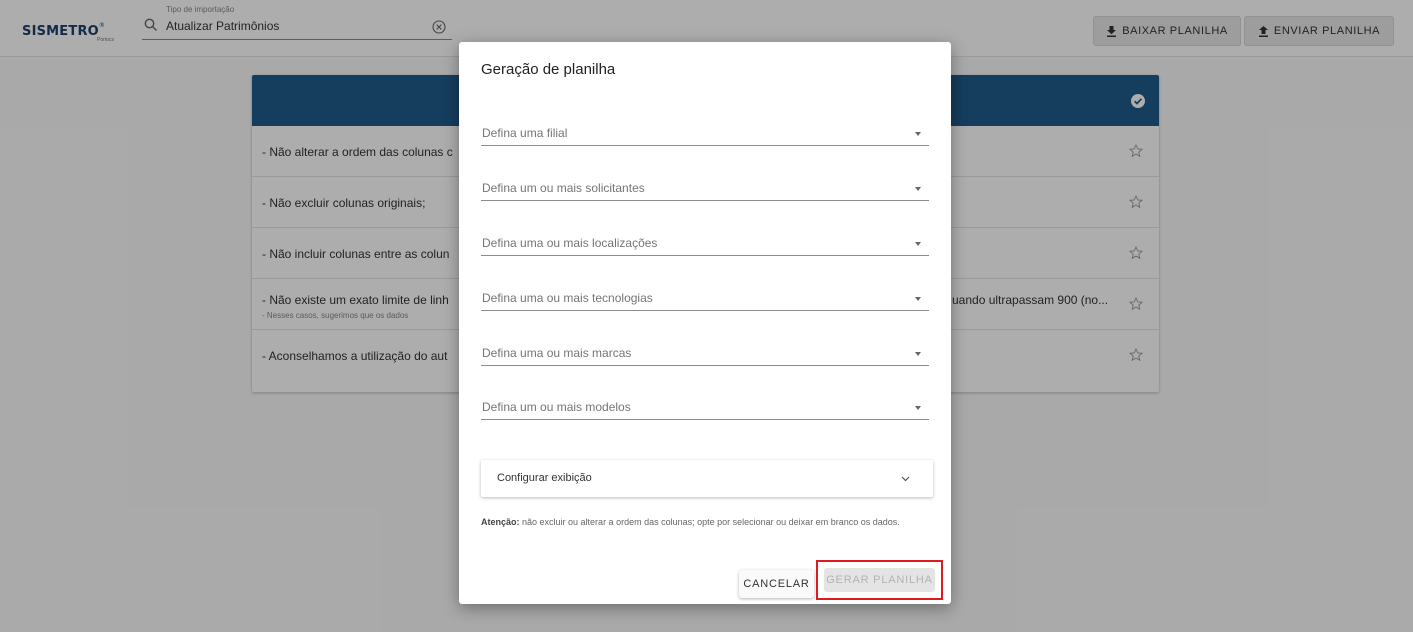 The height and width of the screenshot is (632, 1413). I want to click on cancel-button: CANCELAR, so click(776, 584).